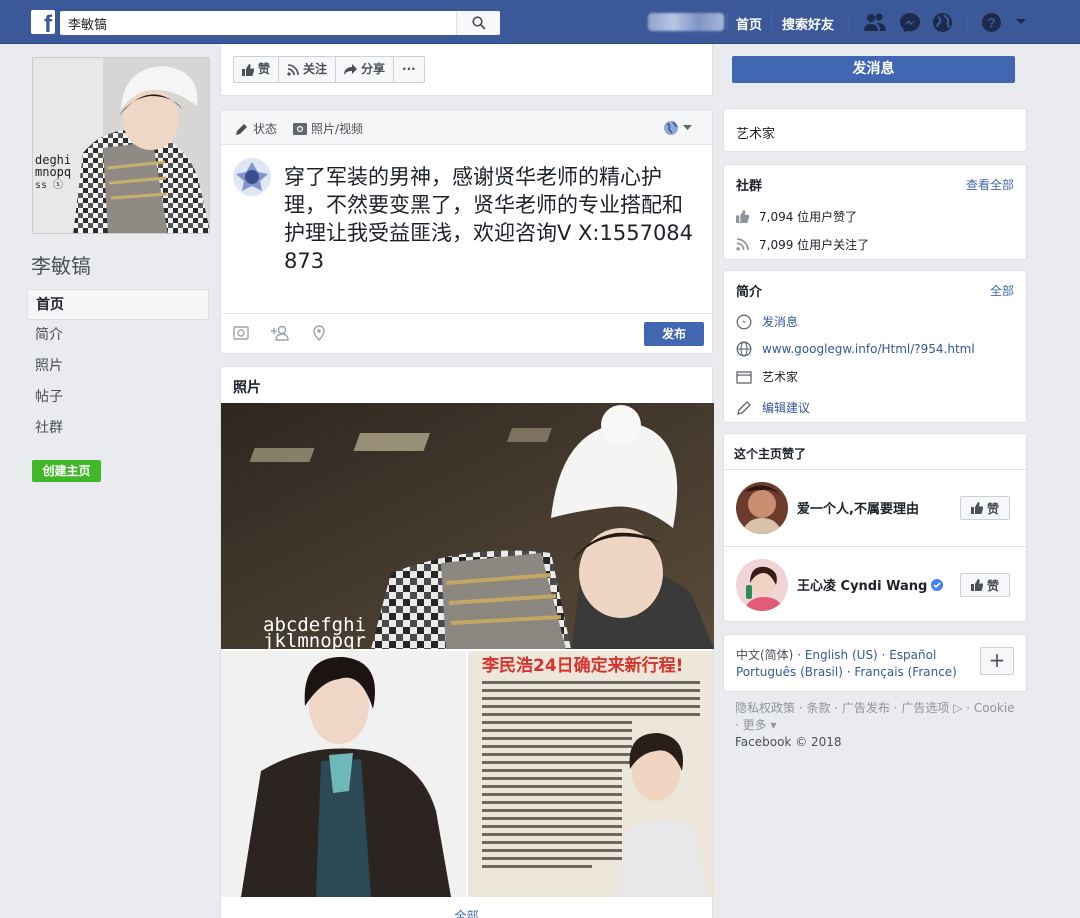  What do you see at coordinates (942, 22) in the screenshot?
I see `notifications-globe-icon` at bounding box center [942, 22].